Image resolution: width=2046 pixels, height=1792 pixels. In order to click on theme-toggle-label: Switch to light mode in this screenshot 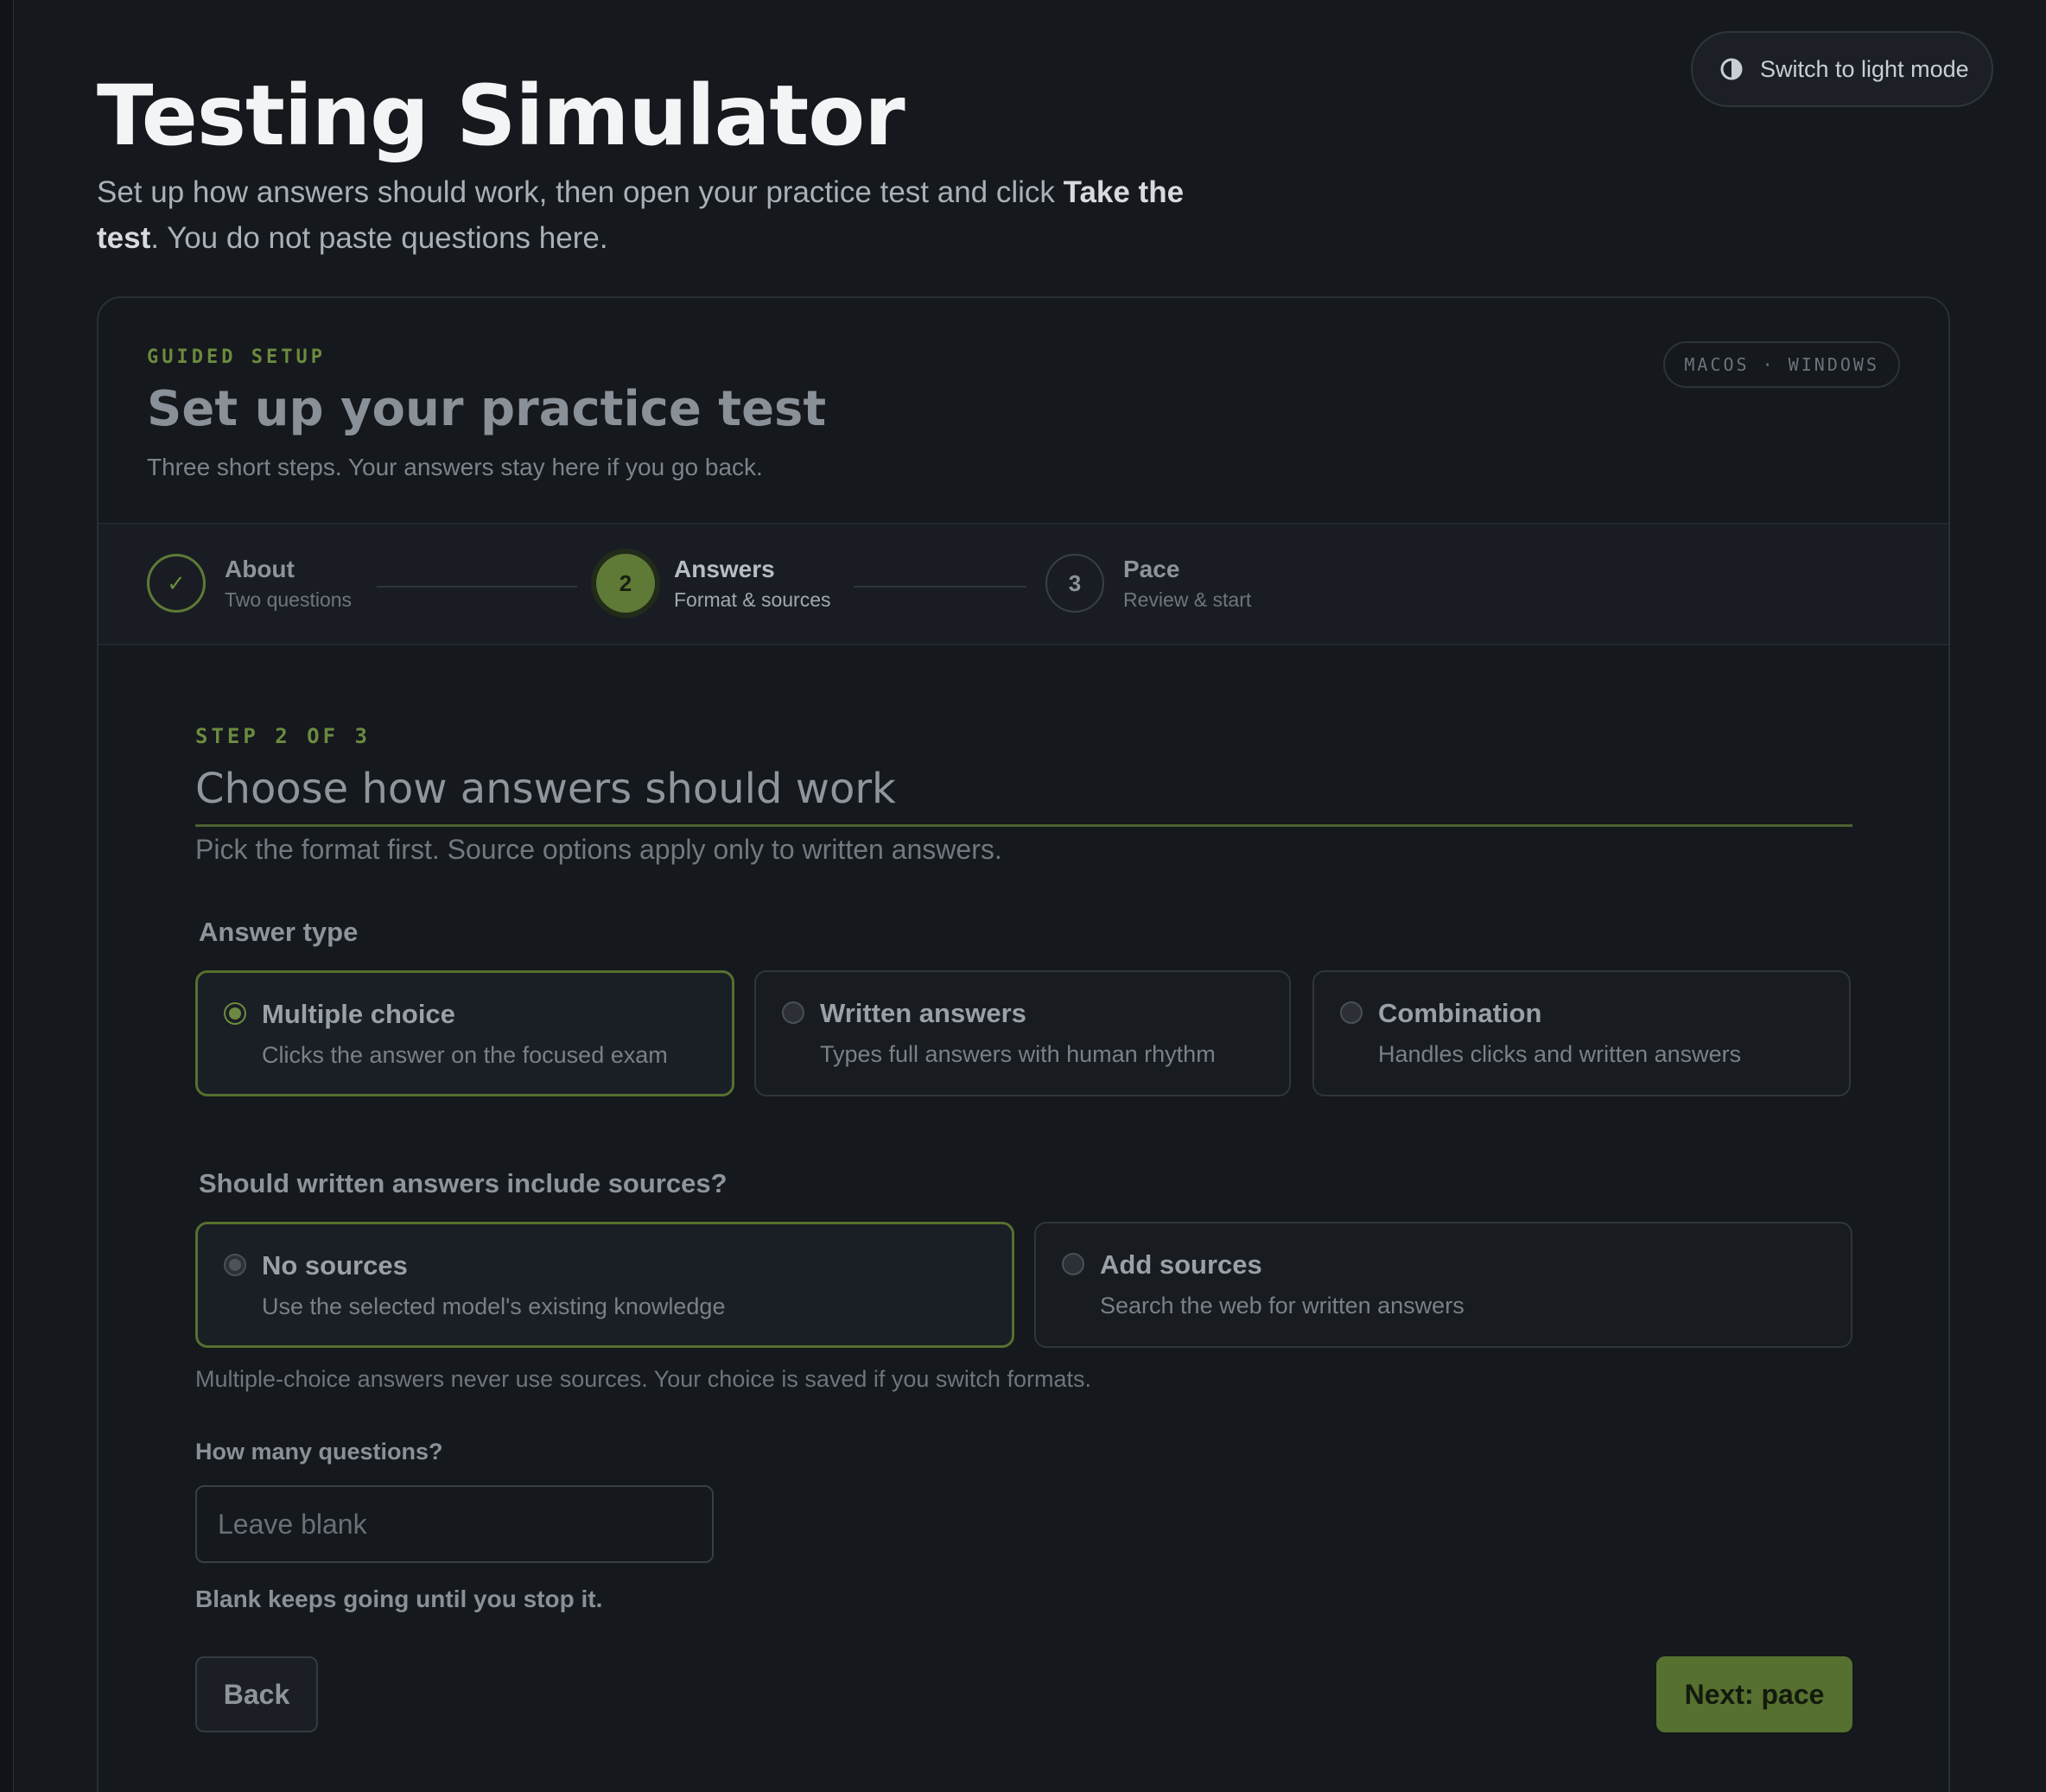, I will do `click(1864, 68)`.